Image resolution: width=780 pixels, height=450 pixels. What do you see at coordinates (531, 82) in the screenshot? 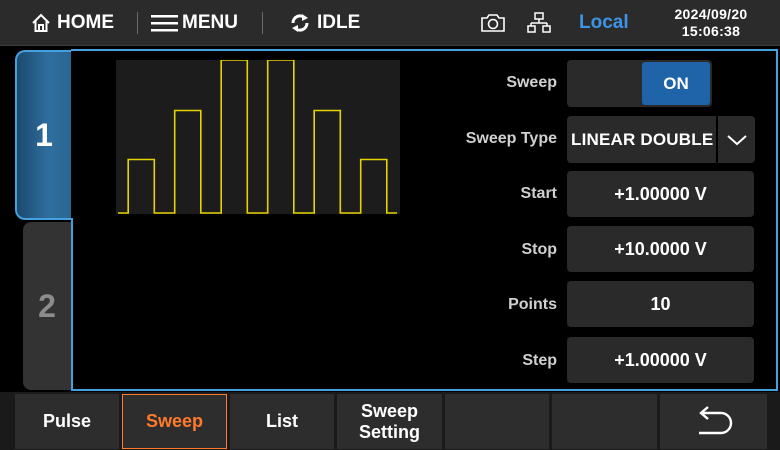
I see `sweep-label: Sweep` at bounding box center [531, 82].